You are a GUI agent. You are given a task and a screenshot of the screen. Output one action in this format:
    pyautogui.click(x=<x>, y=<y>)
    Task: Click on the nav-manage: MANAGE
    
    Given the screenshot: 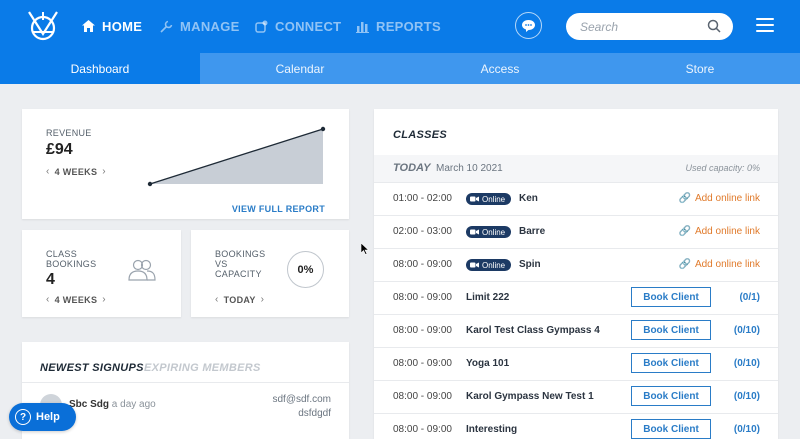 What is the action you would take?
    pyautogui.click(x=200, y=26)
    